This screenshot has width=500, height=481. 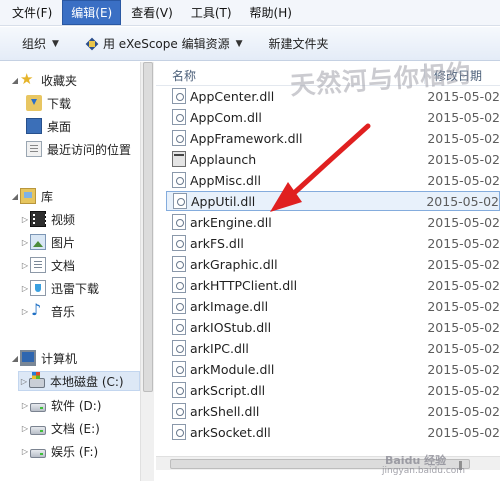 What do you see at coordinates (38, 453) in the screenshot?
I see `drive-icon` at bounding box center [38, 453].